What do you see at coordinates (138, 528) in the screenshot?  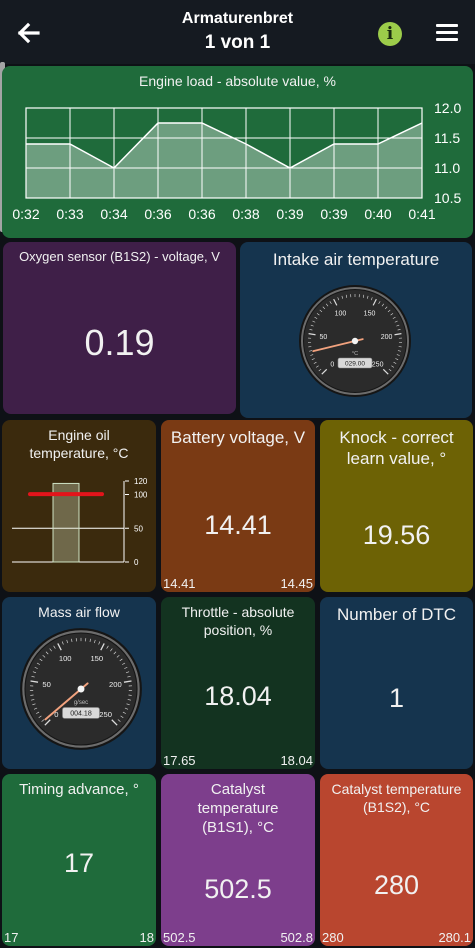 I see `bar-tick-label: 50` at bounding box center [138, 528].